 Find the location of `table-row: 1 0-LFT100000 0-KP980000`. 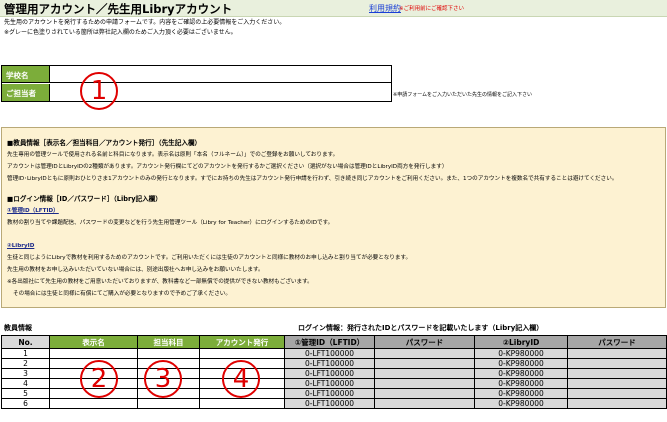

table-row: 1 0-LFT100000 0-KP980000 is located at coordinates (334, 353).